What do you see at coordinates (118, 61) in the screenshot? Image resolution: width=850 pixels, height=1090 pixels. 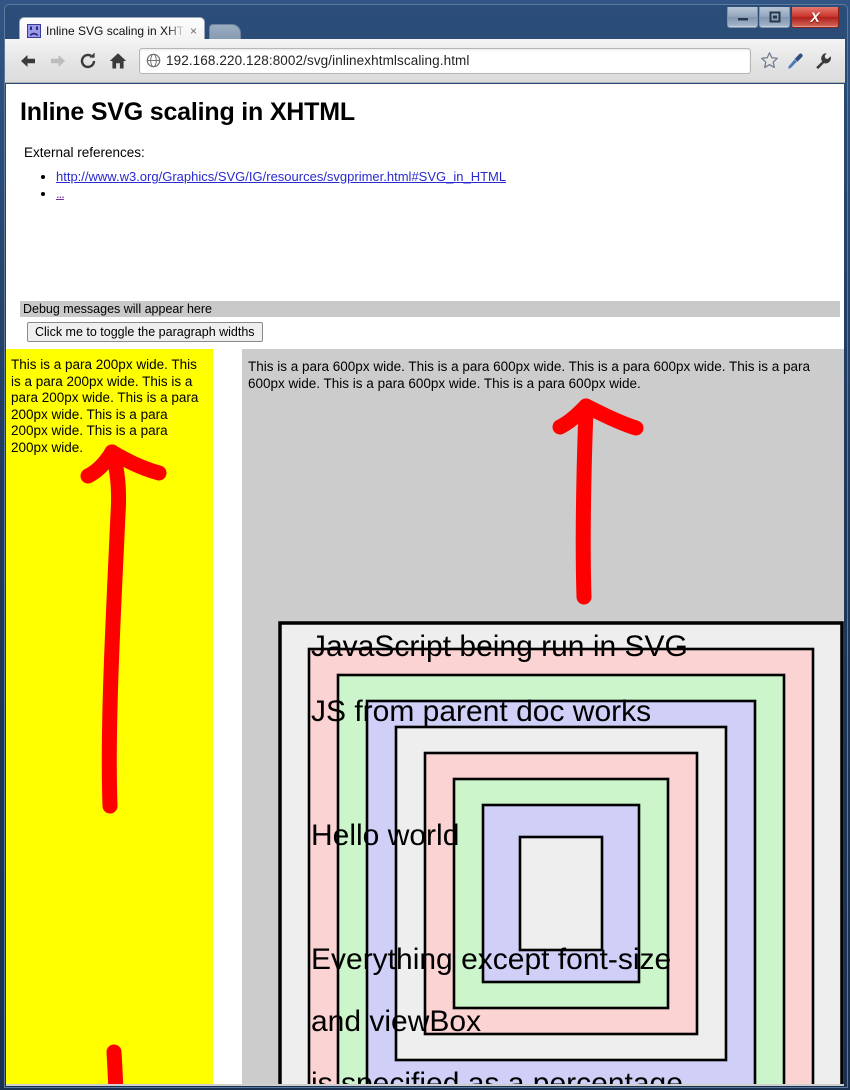 I see `home-icon` at bounding box center [118, 61].